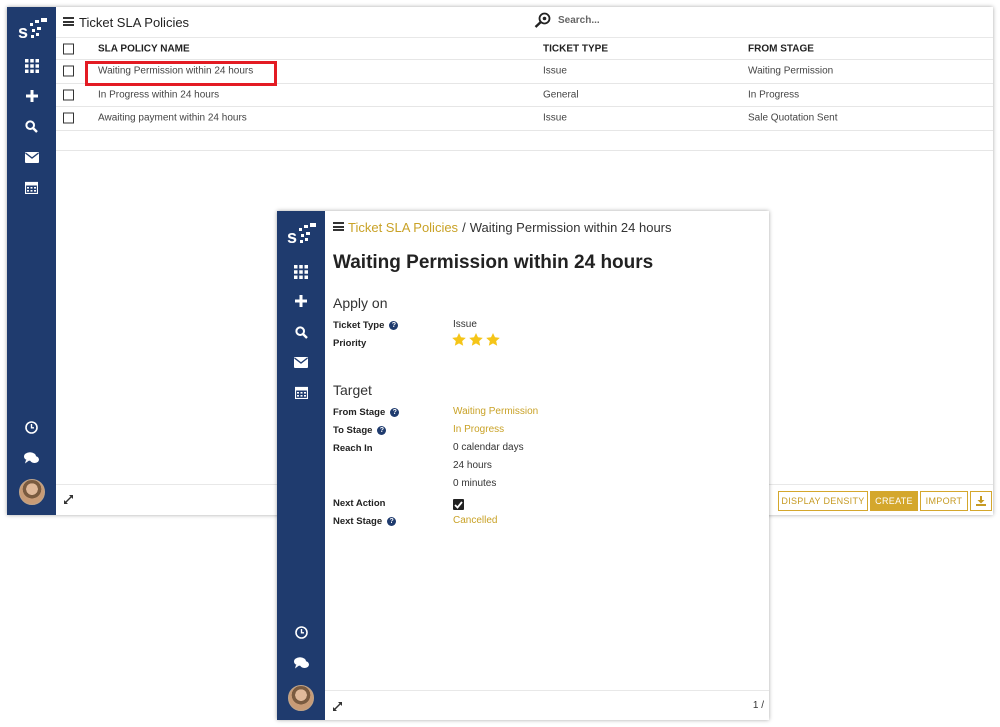  I want to click on column-header-name: SLA POLICY NAME, so click(144, 48).